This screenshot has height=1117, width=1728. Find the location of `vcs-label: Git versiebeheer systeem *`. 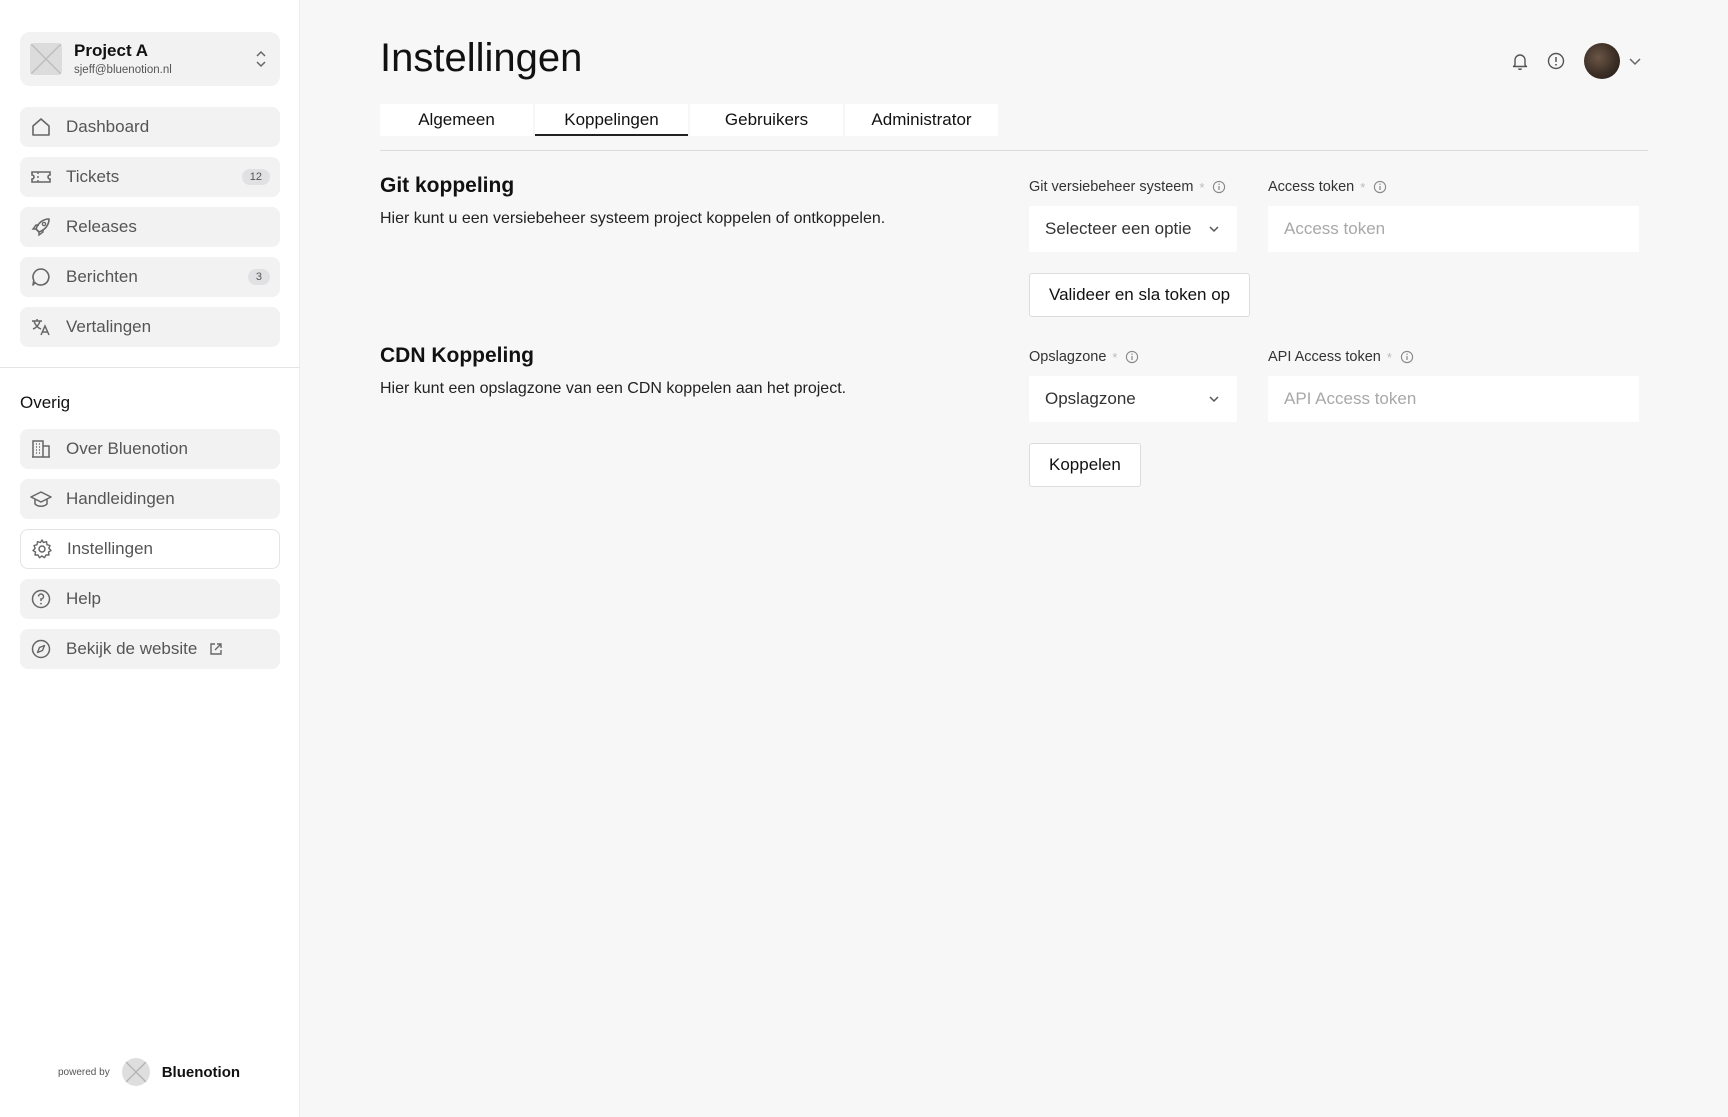

vcs-label: Git versiebeheer systeem * is located at coordinates (1127, 187).